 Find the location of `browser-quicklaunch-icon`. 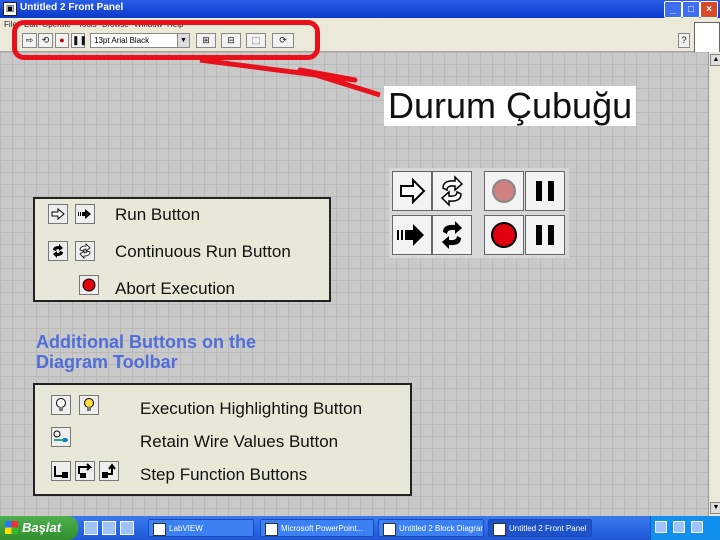

browser-quicklaunch-icon is located at coordinates (91, 528).